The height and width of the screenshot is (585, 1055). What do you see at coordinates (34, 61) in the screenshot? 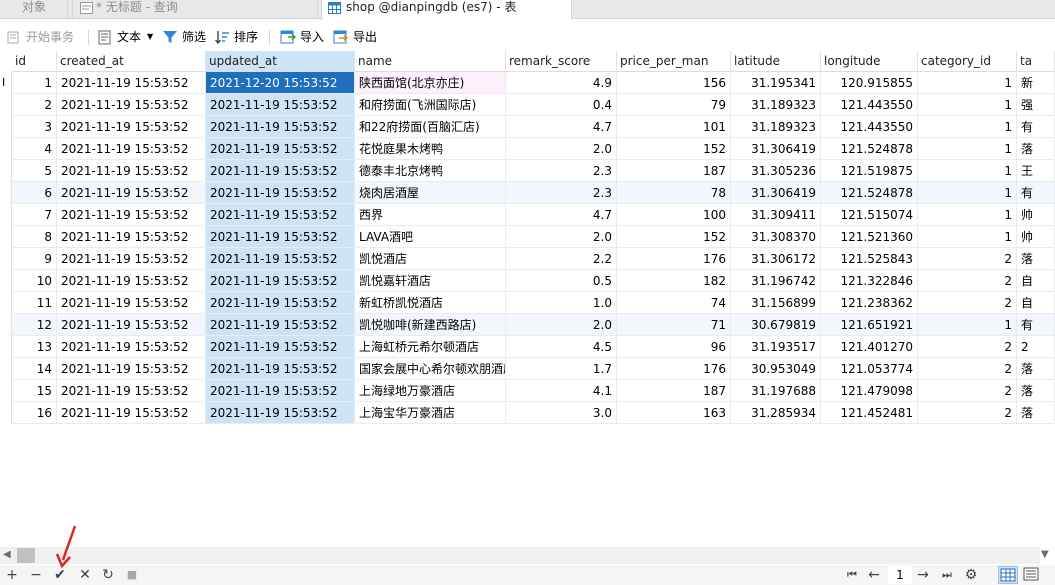
I see `column-header-id: id` at bounding box center [34, 61].